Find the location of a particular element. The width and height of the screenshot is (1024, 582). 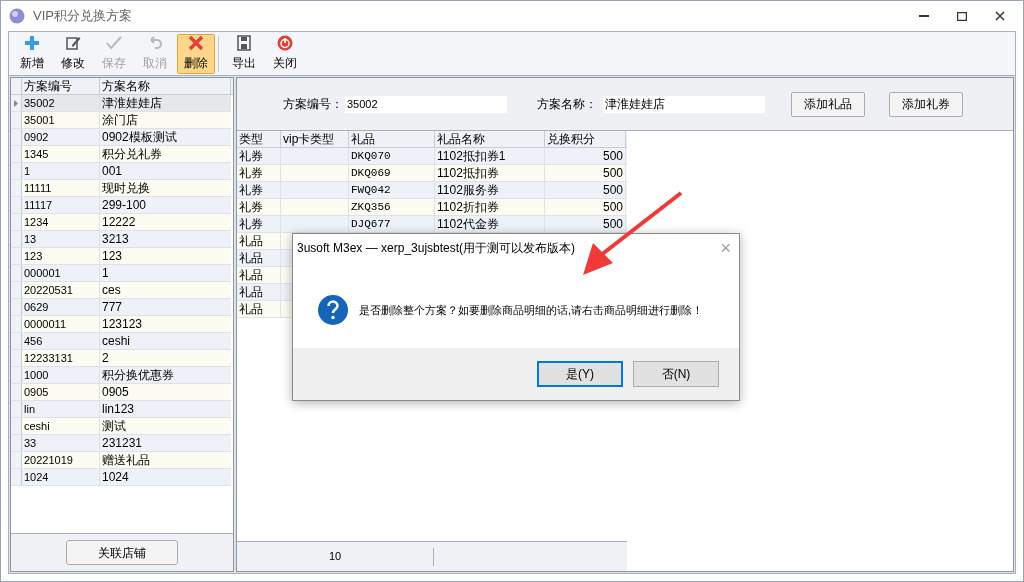

table-cell-text: 12222 is located at coordinates (119, 222).